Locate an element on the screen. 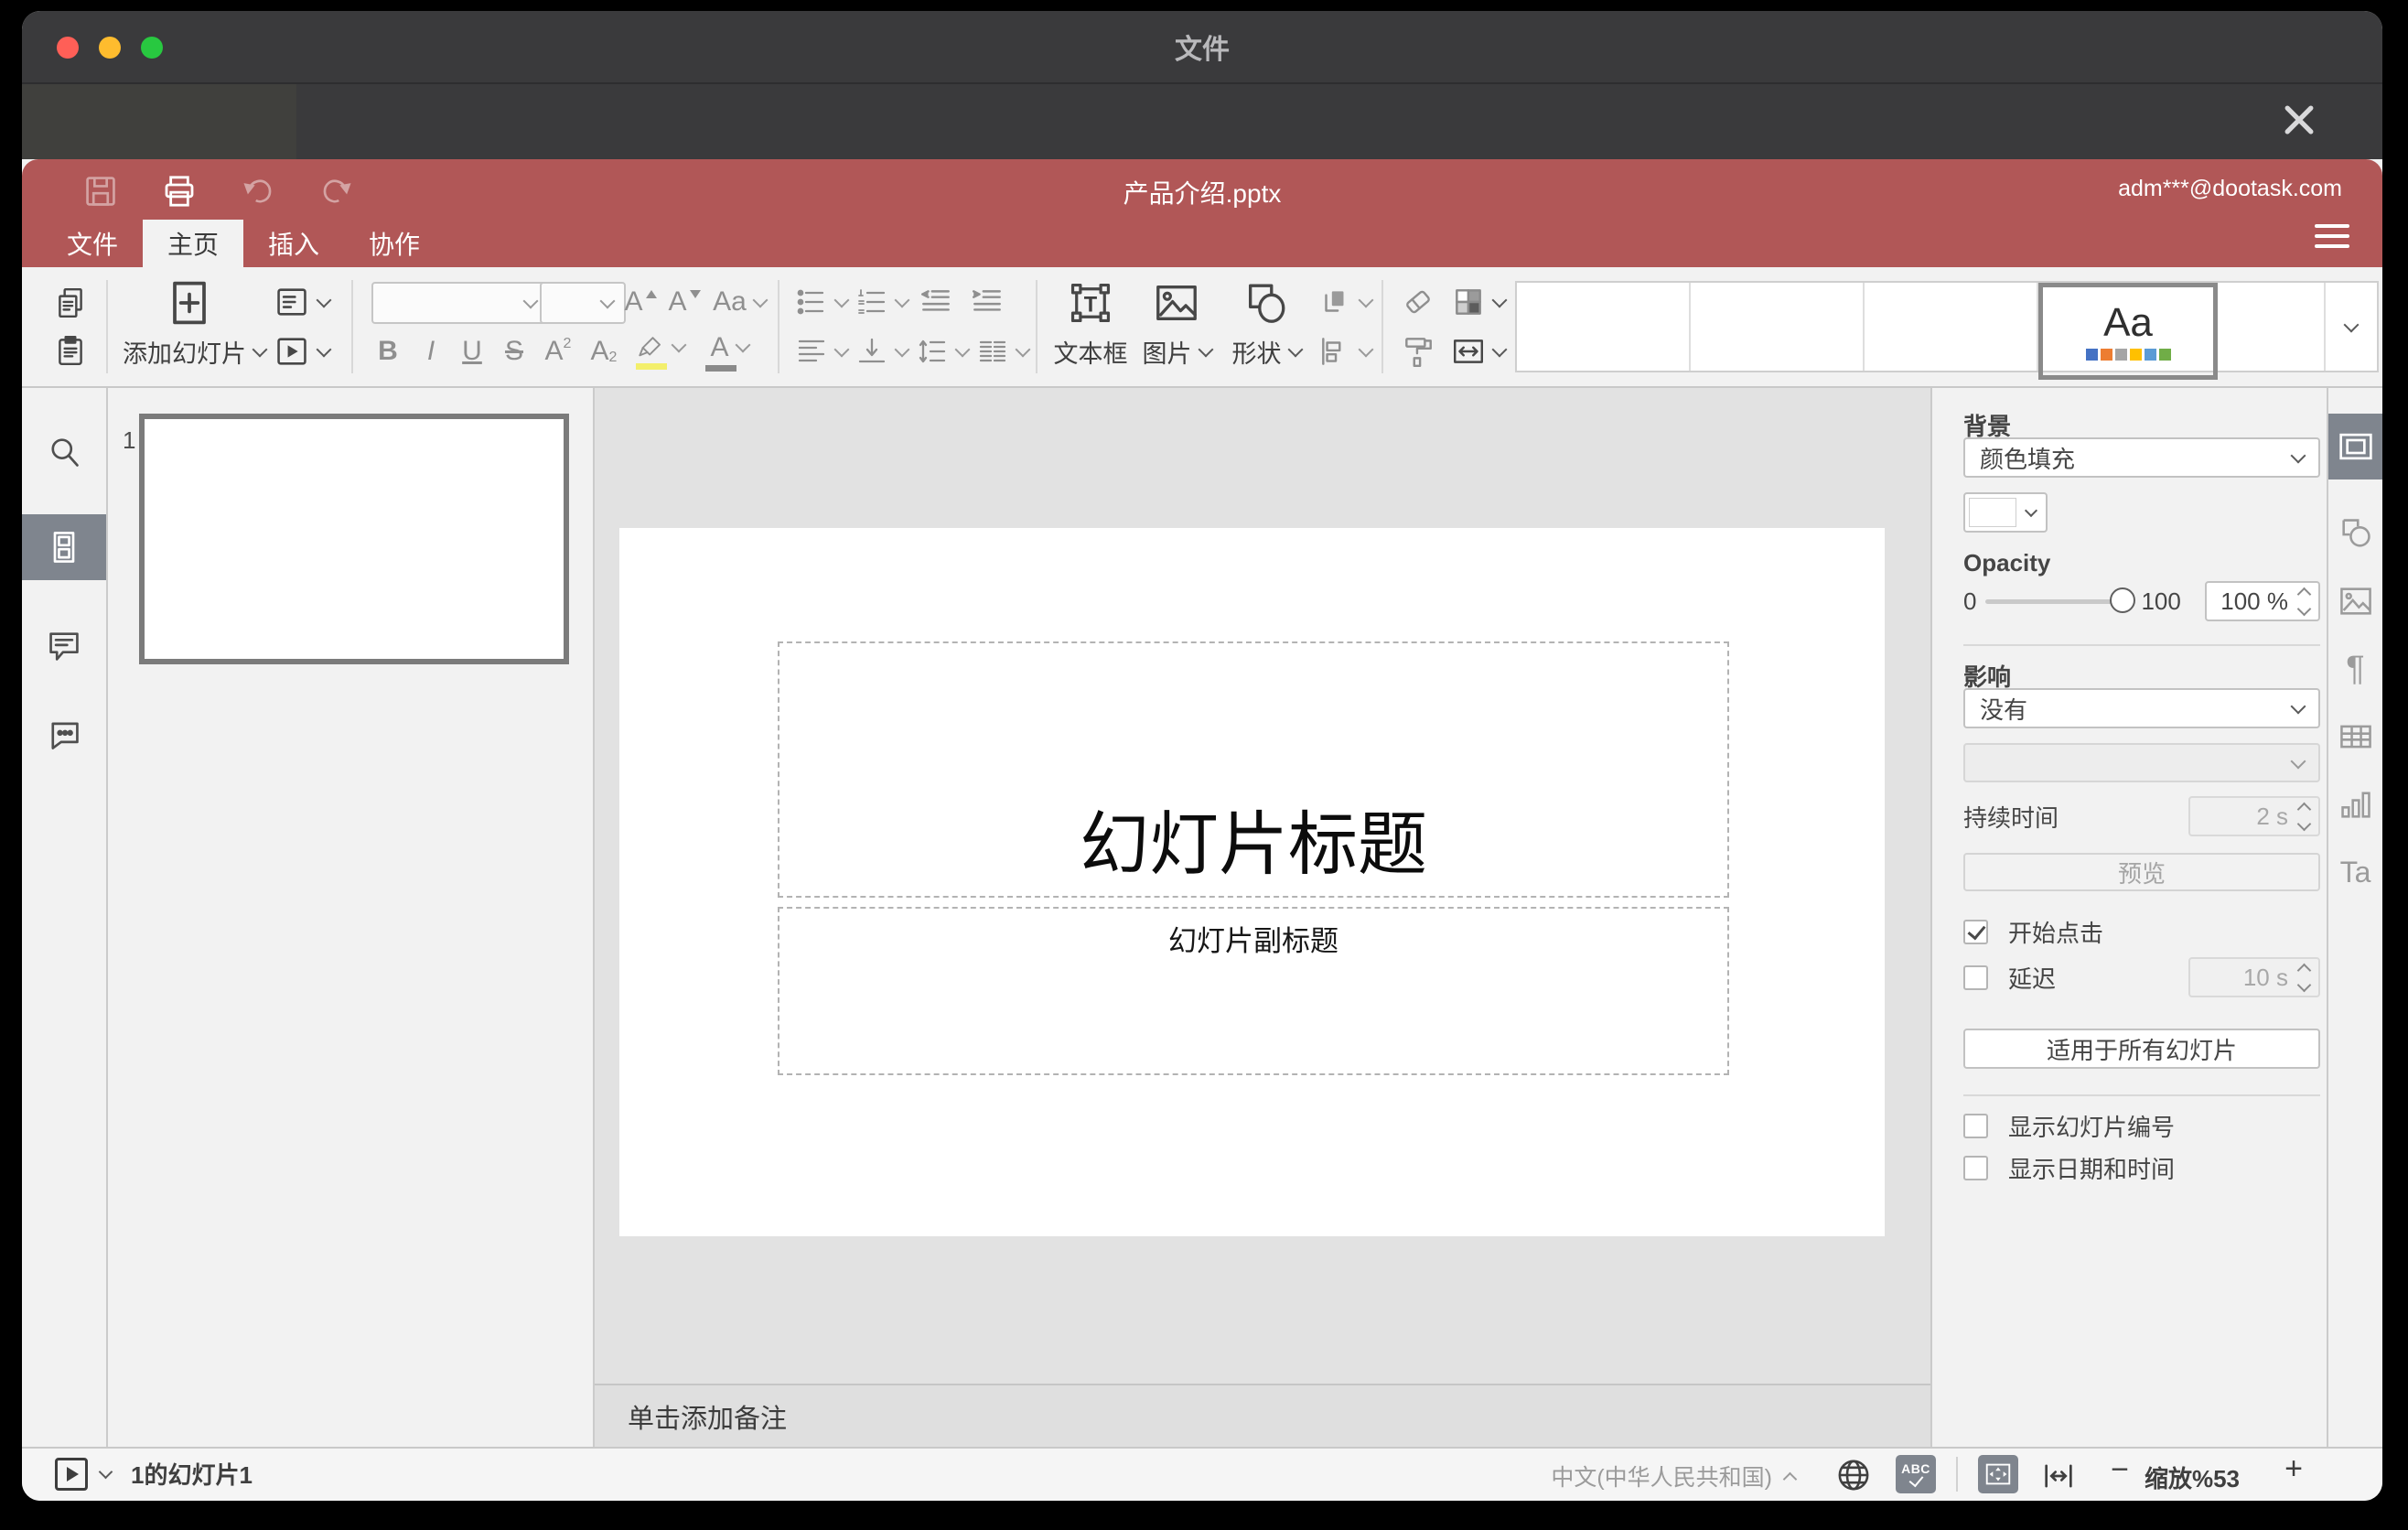 This screenshot has height=1530, width=2408. image-icon is located at coordinates (1176, 303).